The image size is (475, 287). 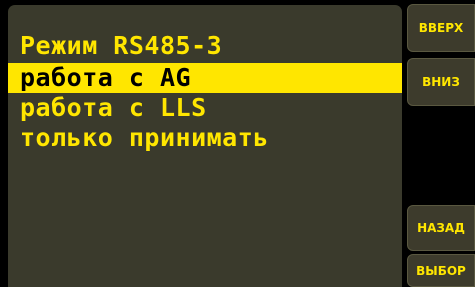 What do you see at coordinates (441, 28) in the screenshot?
I see `up-button: ВВЕРХ` at bounding box center [441, 28].